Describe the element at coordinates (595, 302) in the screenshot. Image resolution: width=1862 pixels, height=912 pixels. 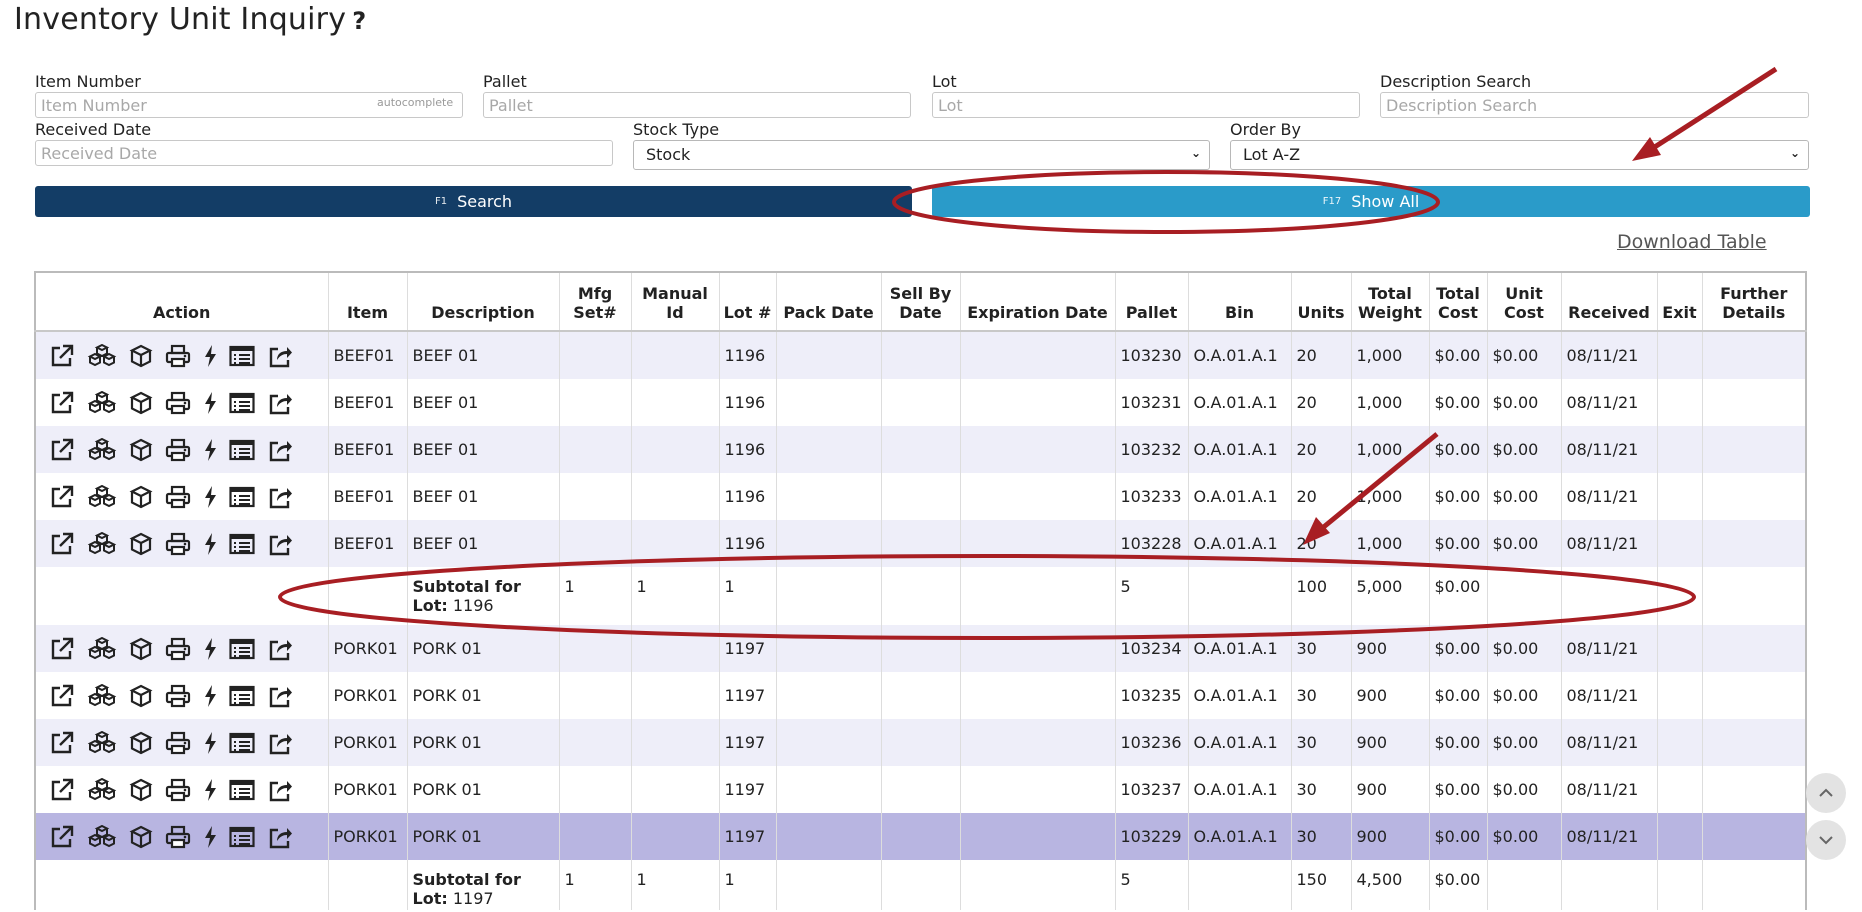
I see `header-mfg-set: Mfg Set#` at that location.